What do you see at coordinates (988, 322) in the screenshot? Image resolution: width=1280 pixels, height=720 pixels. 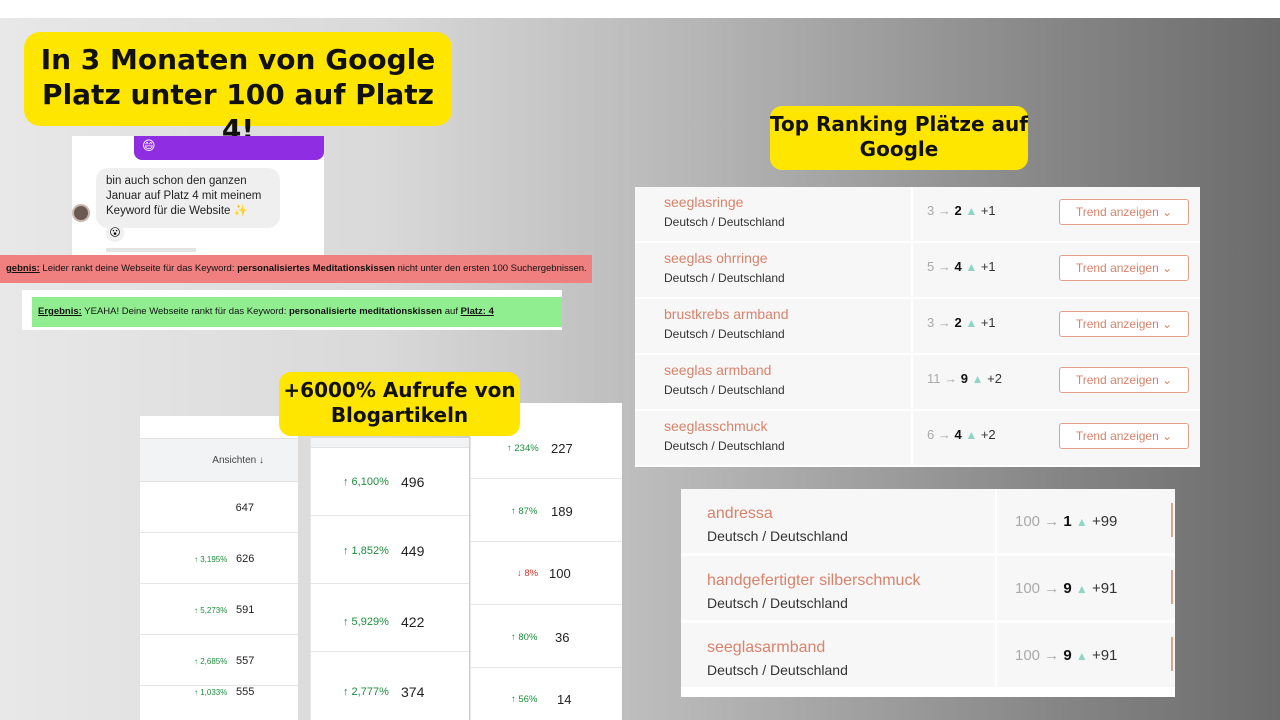 I see `rank-delta: +1` at bounding box center [988, 322].